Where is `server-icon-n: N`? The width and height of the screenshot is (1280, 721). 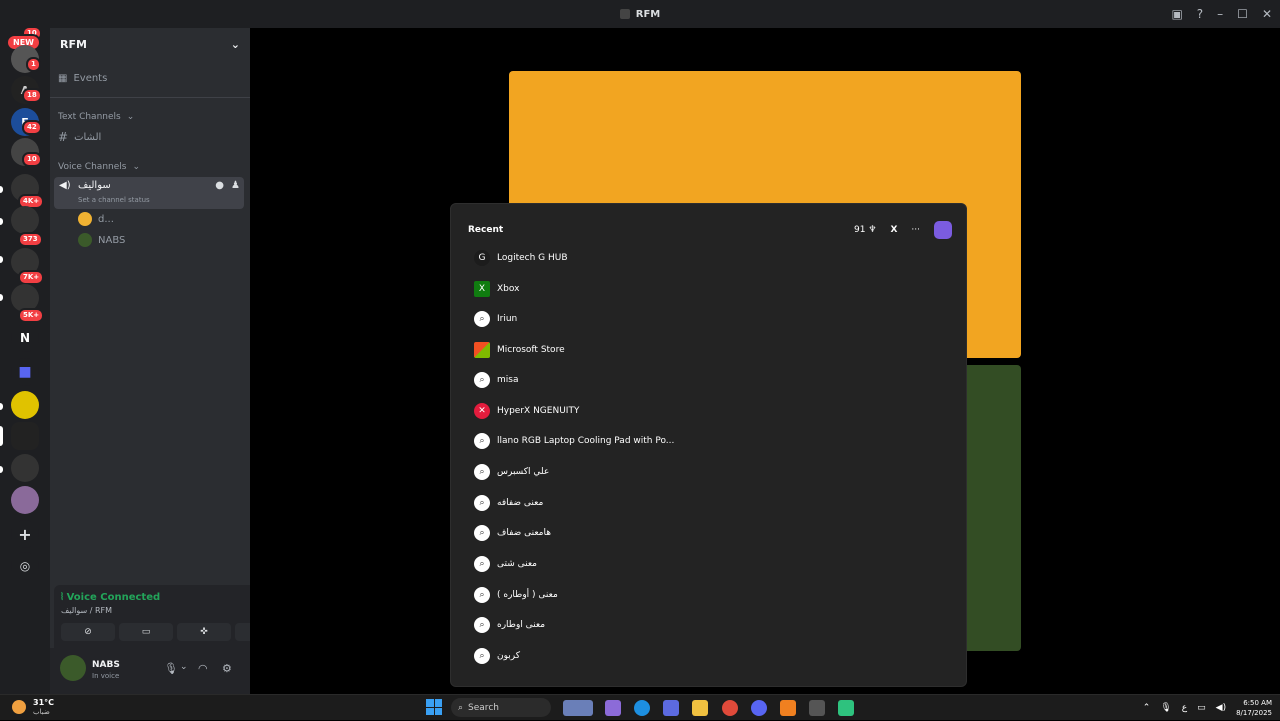
server-icon-n: N is located at coordinates (25, 338).